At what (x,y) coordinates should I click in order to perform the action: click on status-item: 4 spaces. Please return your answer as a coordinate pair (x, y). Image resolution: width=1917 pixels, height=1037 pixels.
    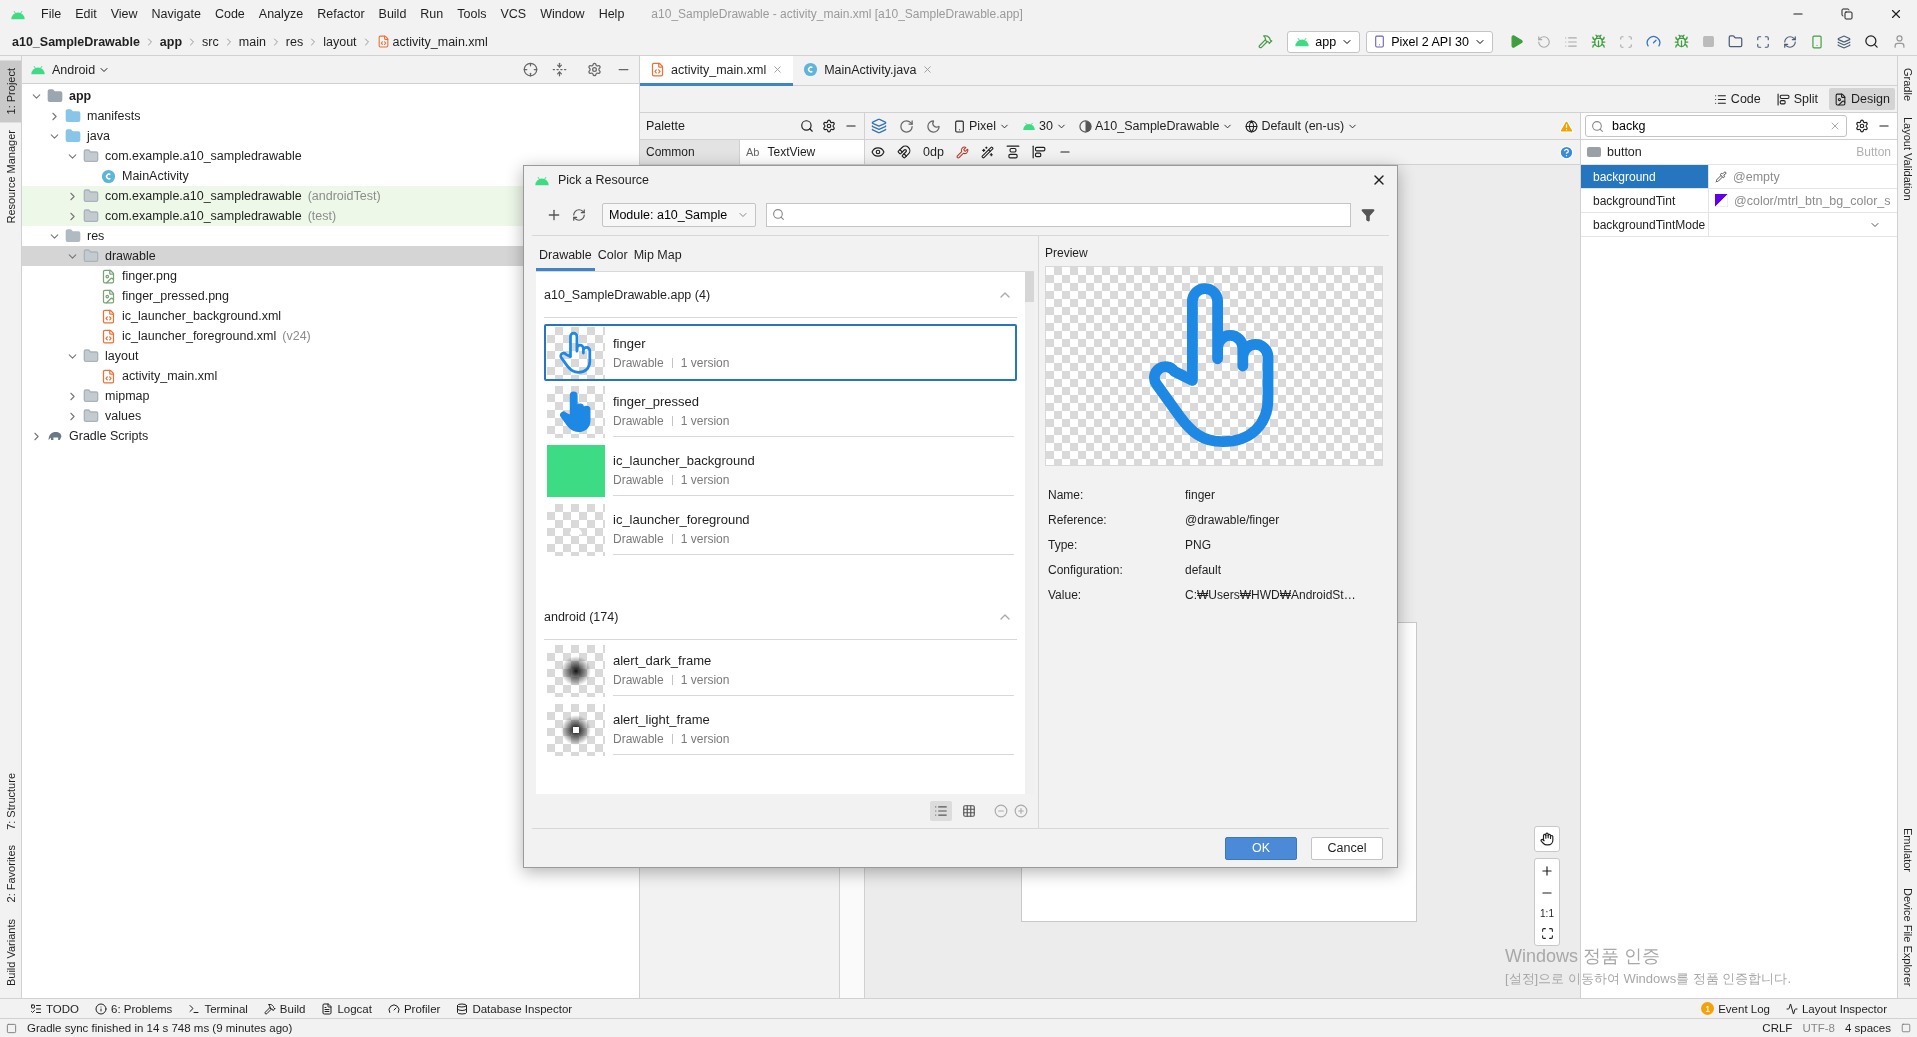
    Looking at the image, I should click on (1867, 1028).